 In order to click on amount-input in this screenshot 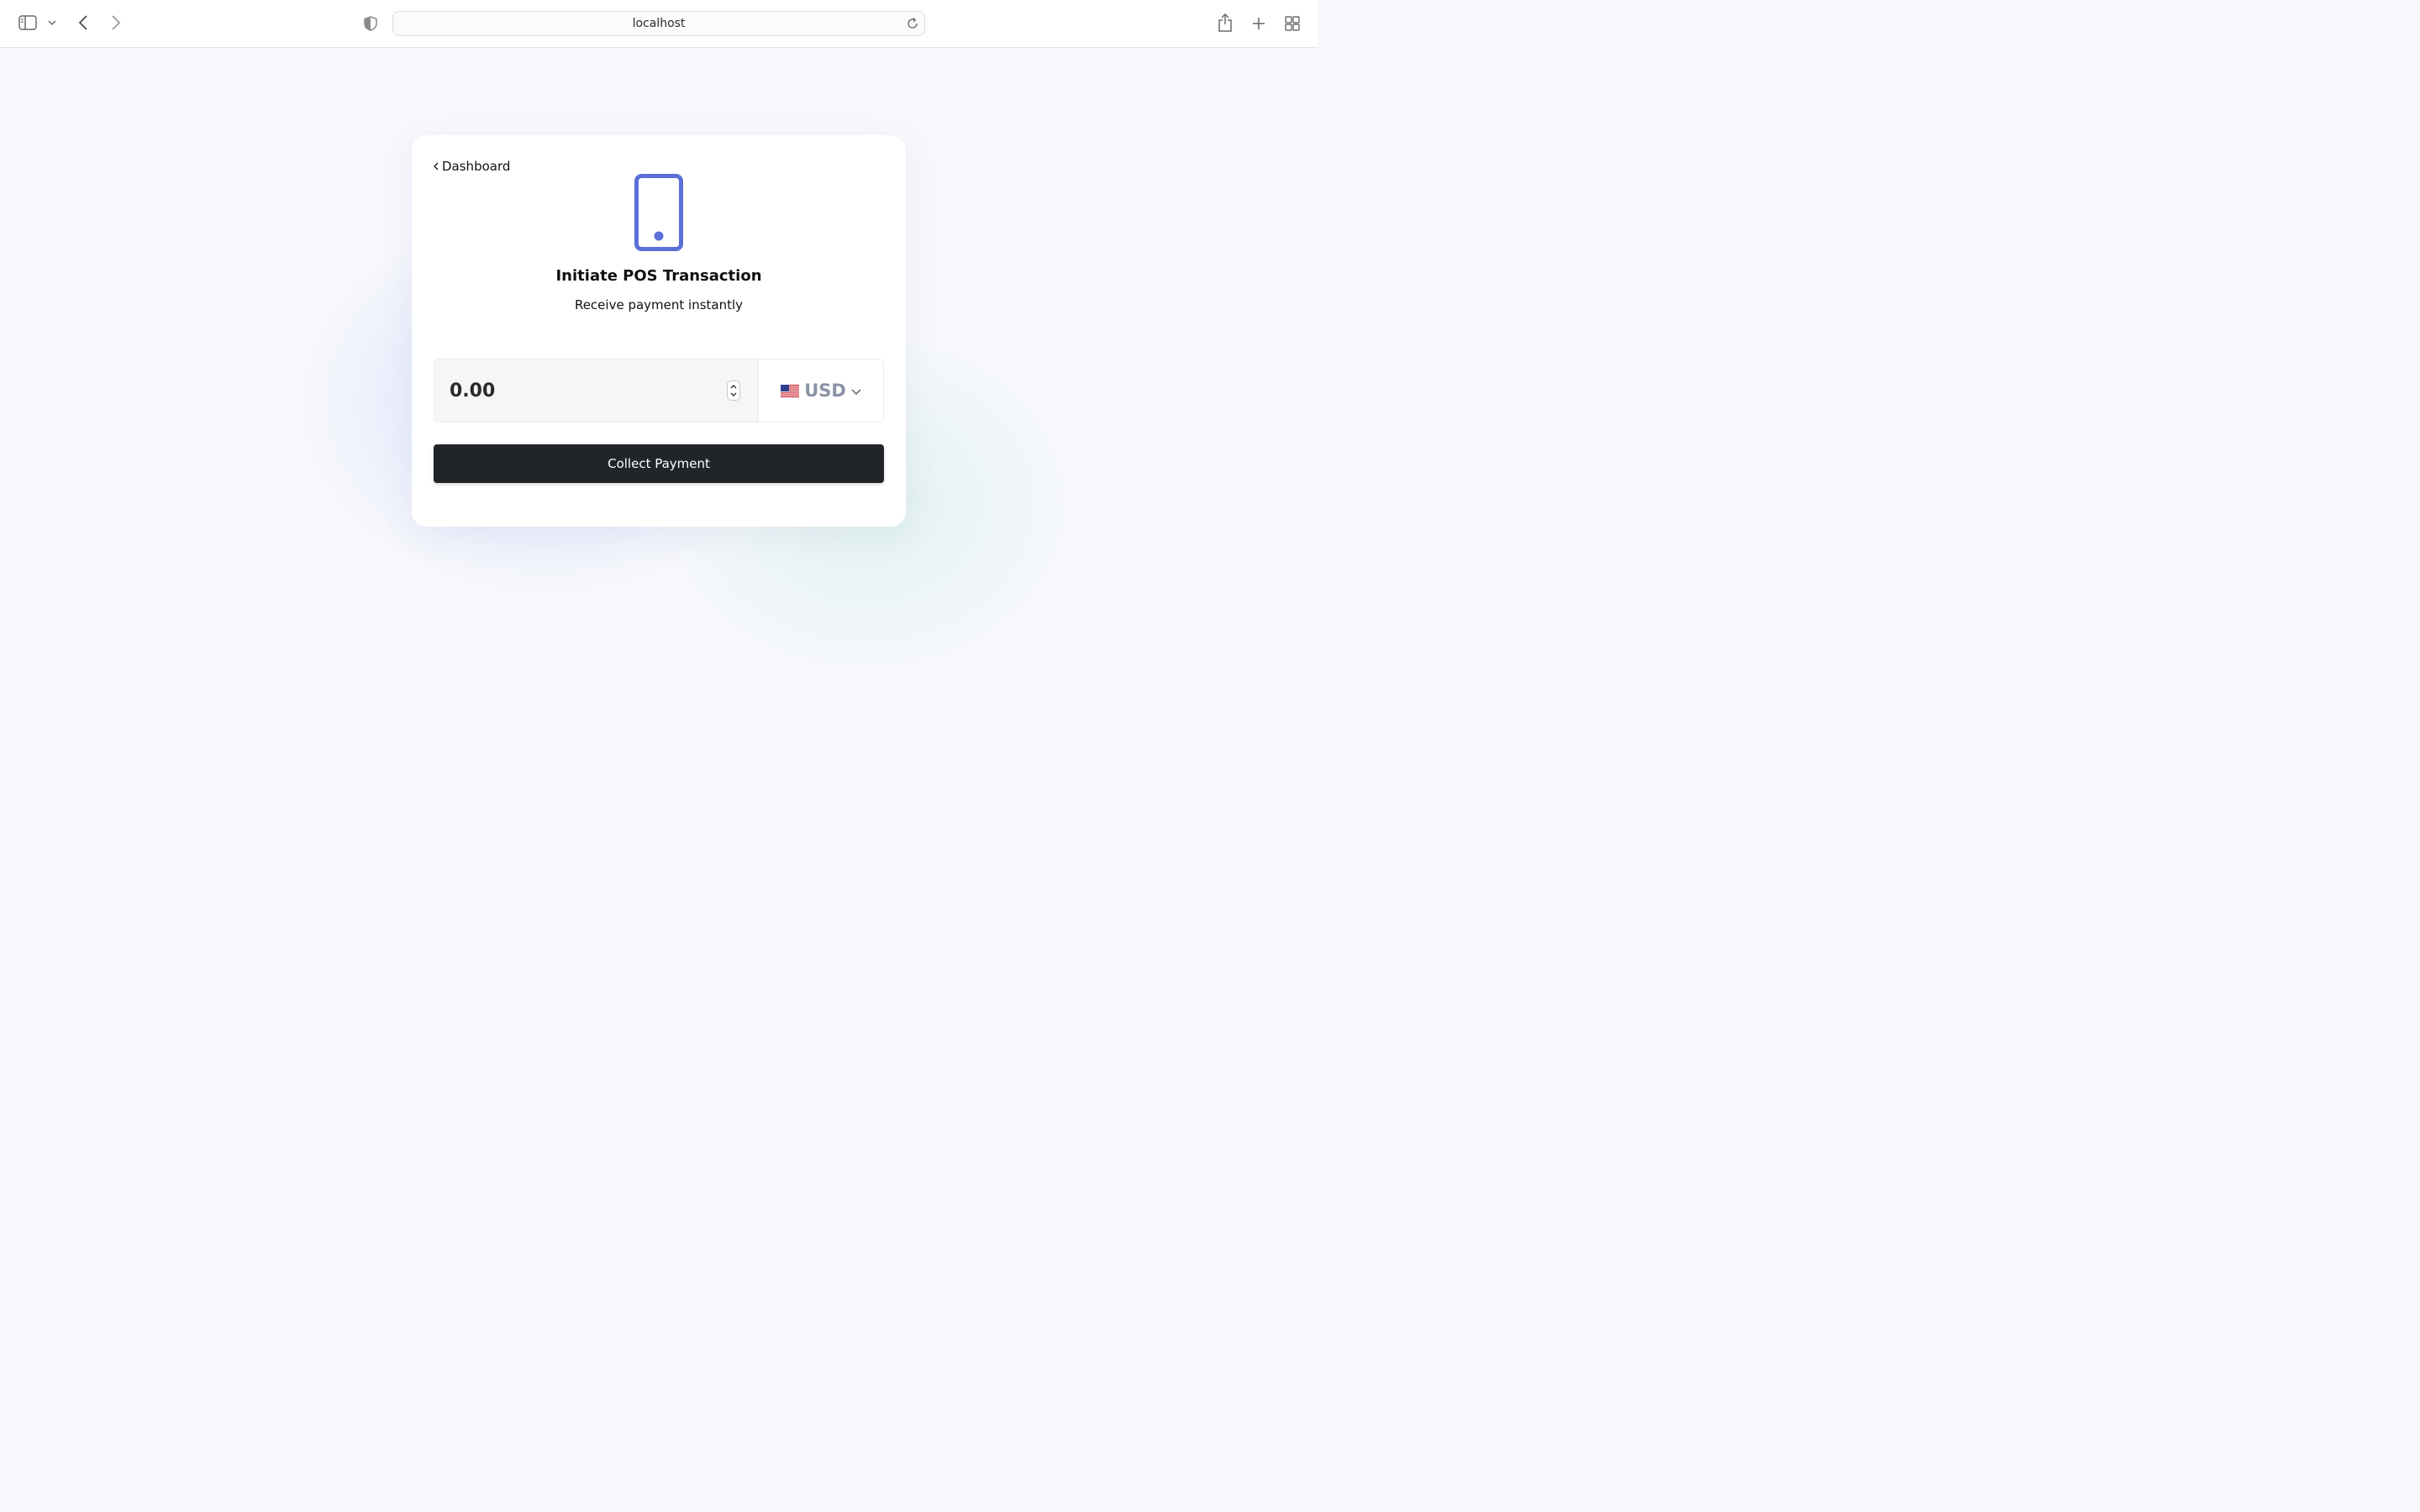, I will do `click(577, 391)`.